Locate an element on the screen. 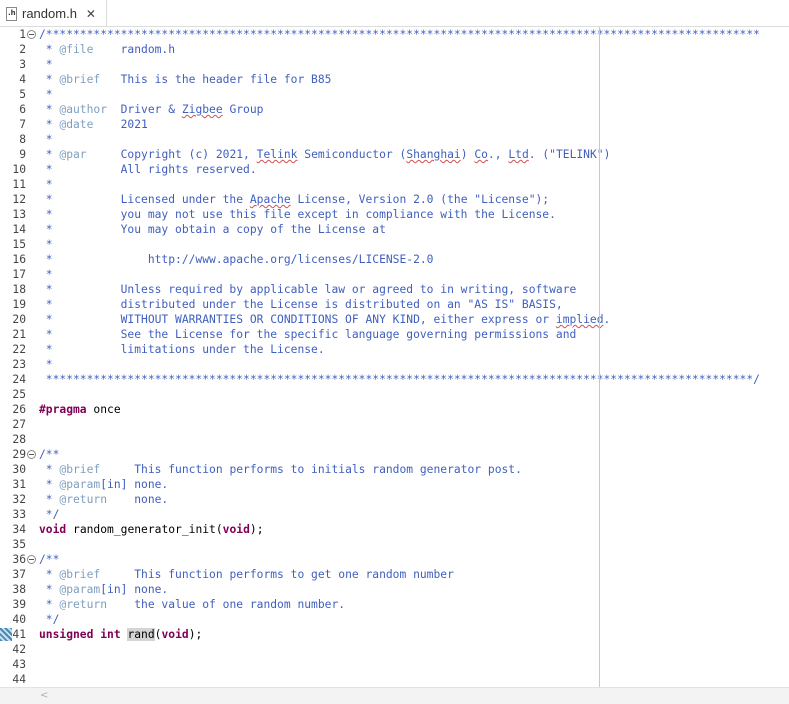 The height and width of the screenshot is (704, 789). line-number: 25 is located at coordinates (19, 394).